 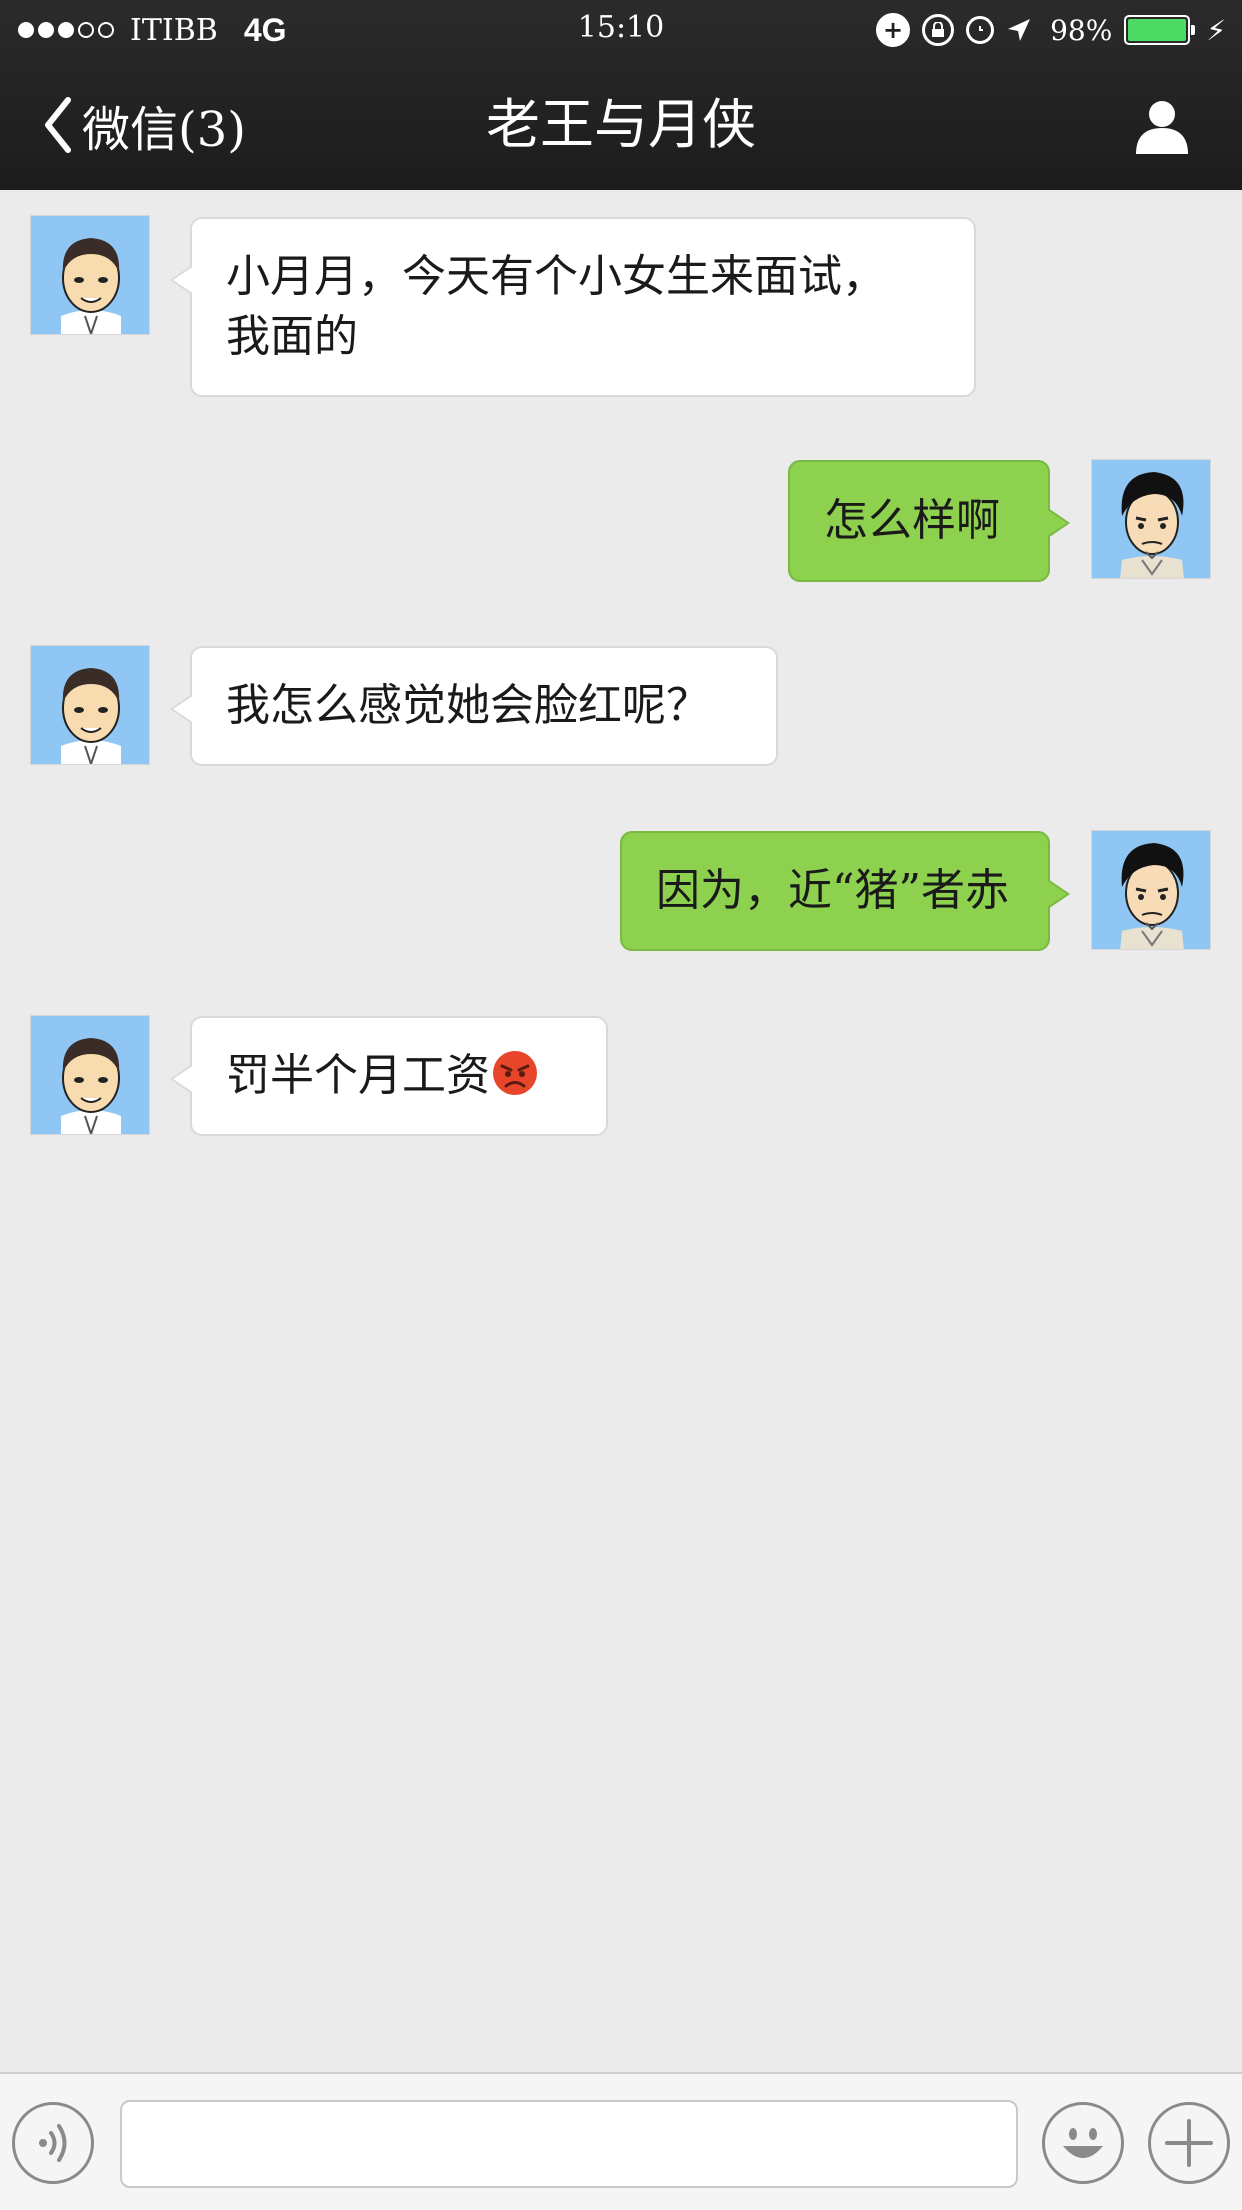 I want to click on status-right: + 98% ⚡, so click(x=1051, y=30).